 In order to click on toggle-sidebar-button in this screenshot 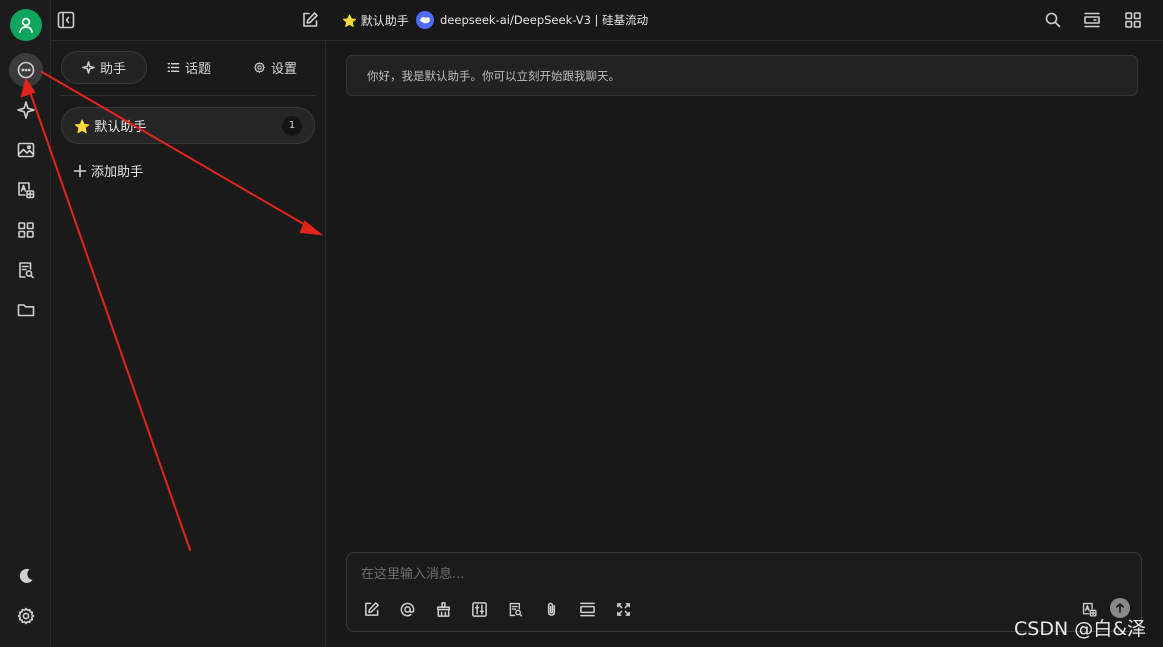, I will do `click(66, 20)`.